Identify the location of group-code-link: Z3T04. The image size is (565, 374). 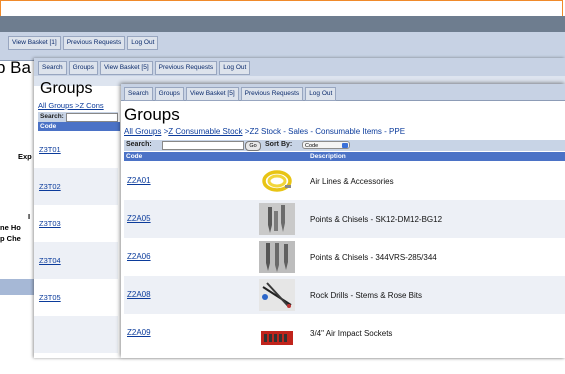
(50, 260).